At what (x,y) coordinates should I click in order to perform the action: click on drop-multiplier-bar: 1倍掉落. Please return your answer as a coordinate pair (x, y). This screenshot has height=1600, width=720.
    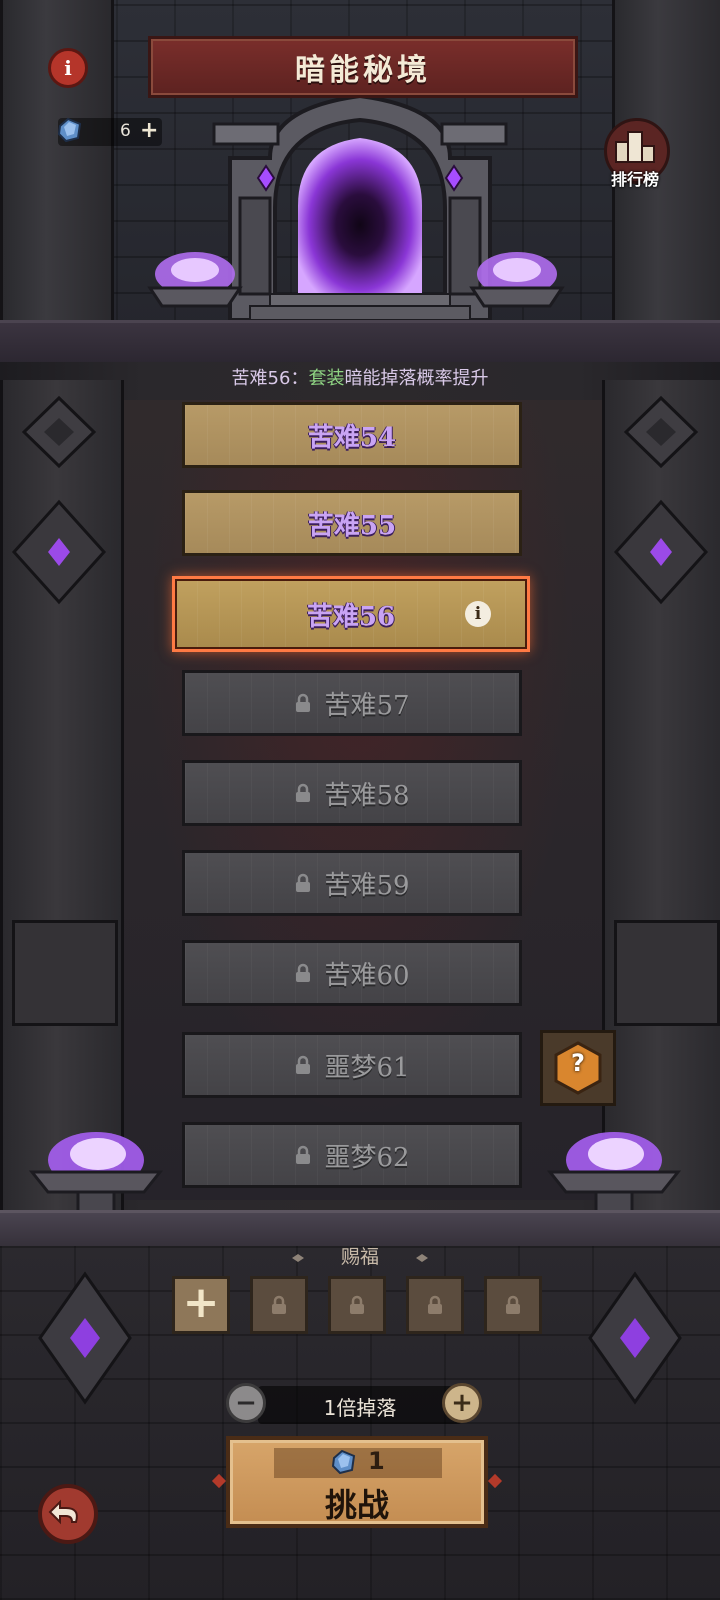
    Looking at the image, I should click on (360, 1405).